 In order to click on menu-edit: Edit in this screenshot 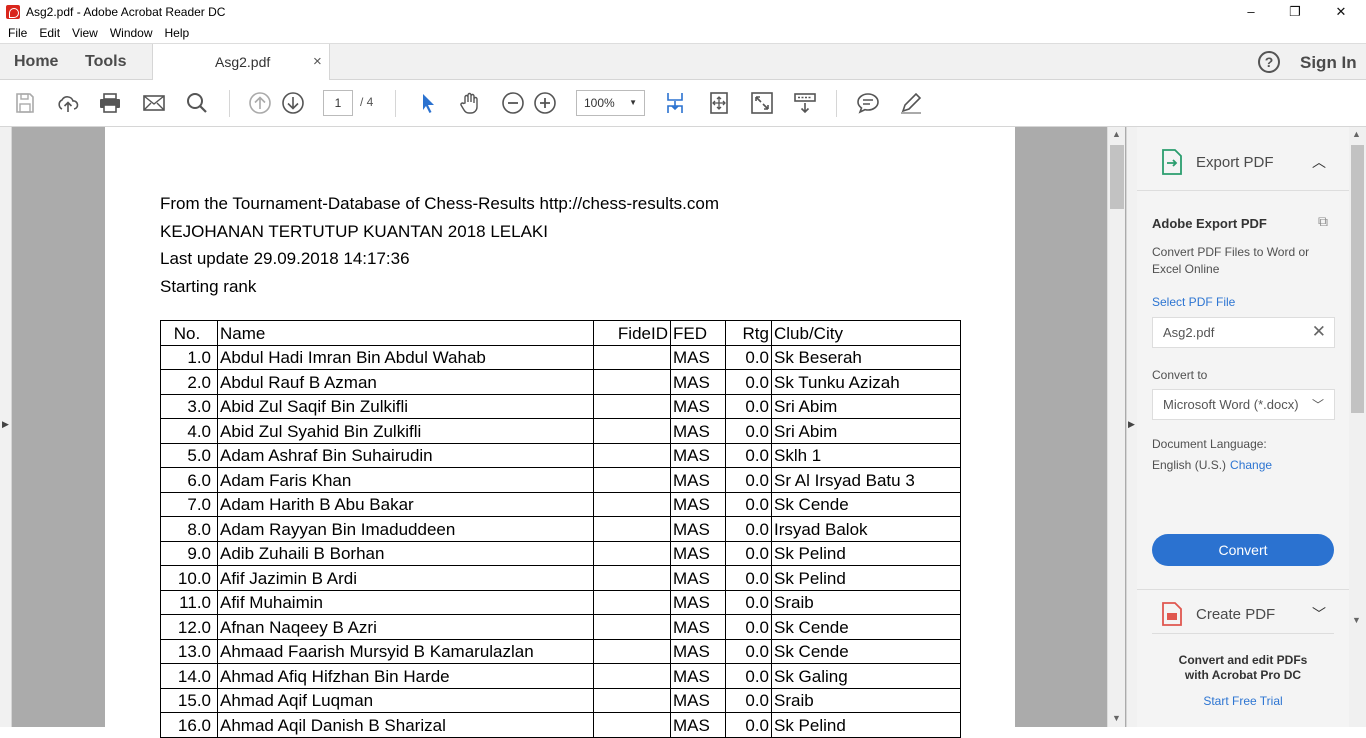, I will do `click(49, 33)`.